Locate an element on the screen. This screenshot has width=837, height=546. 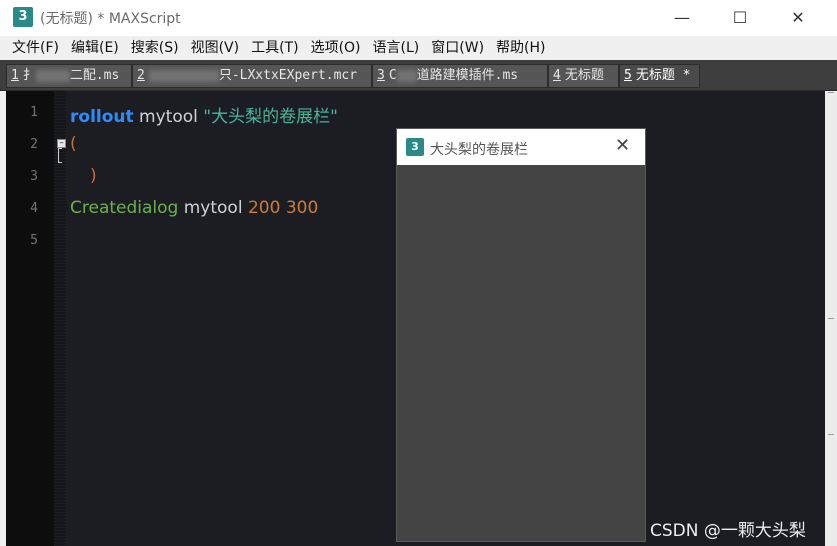
tab-label-end: 只-LXxtxEXpert.mcr is located at coordinates (288, 75).